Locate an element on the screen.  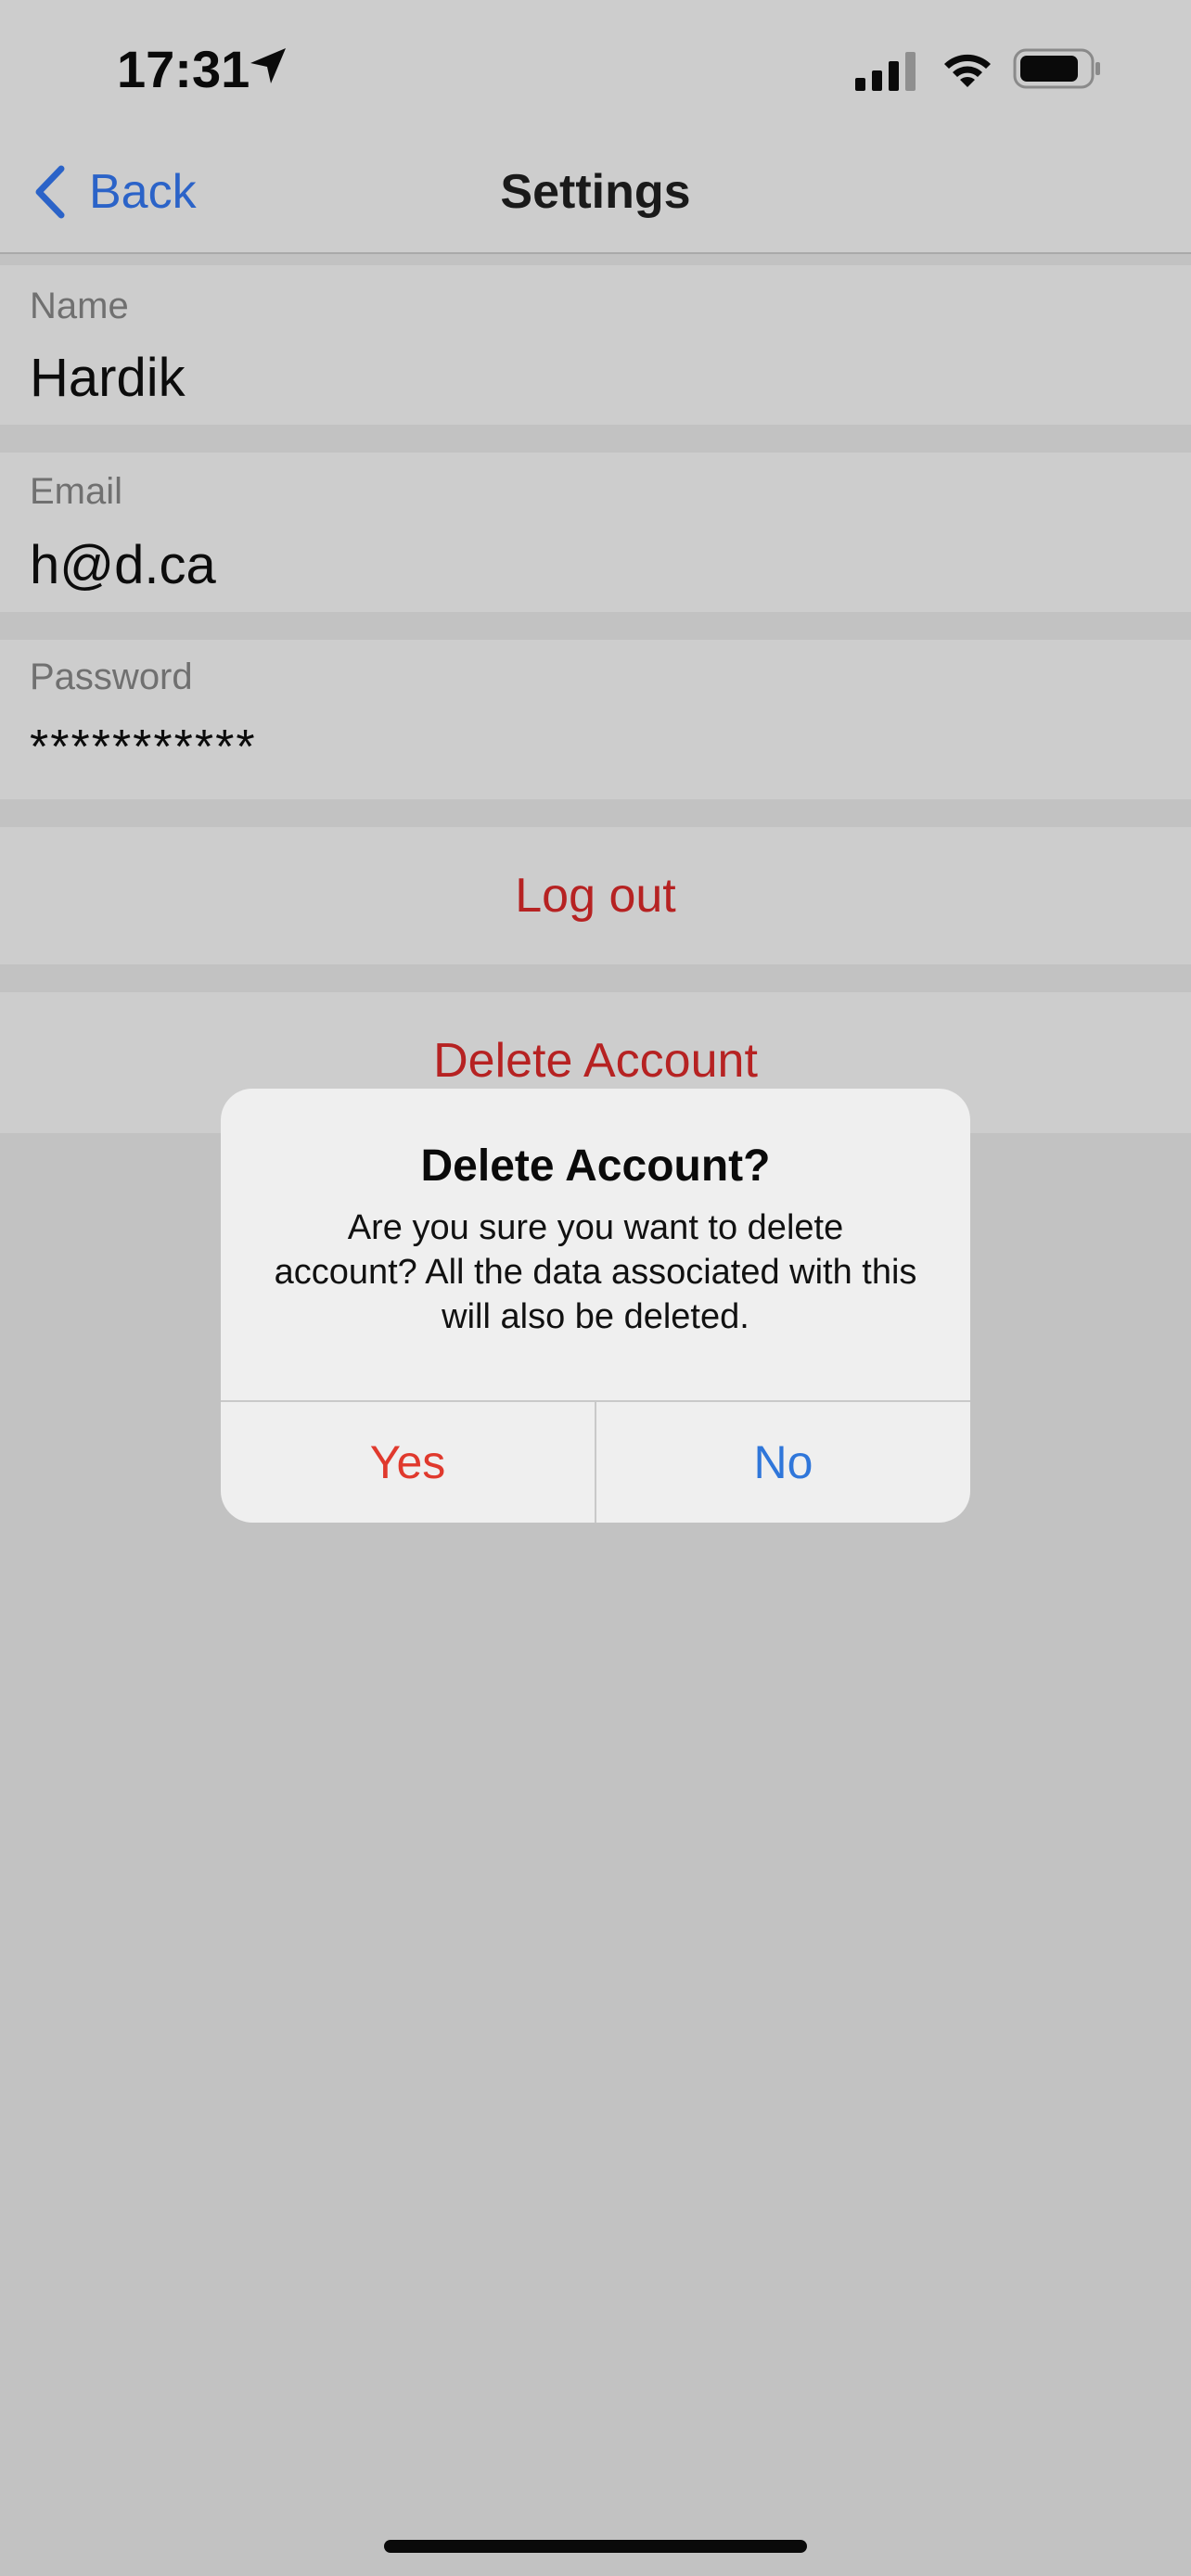
email-value: h@d.ca is located at coordinates (123, 565).